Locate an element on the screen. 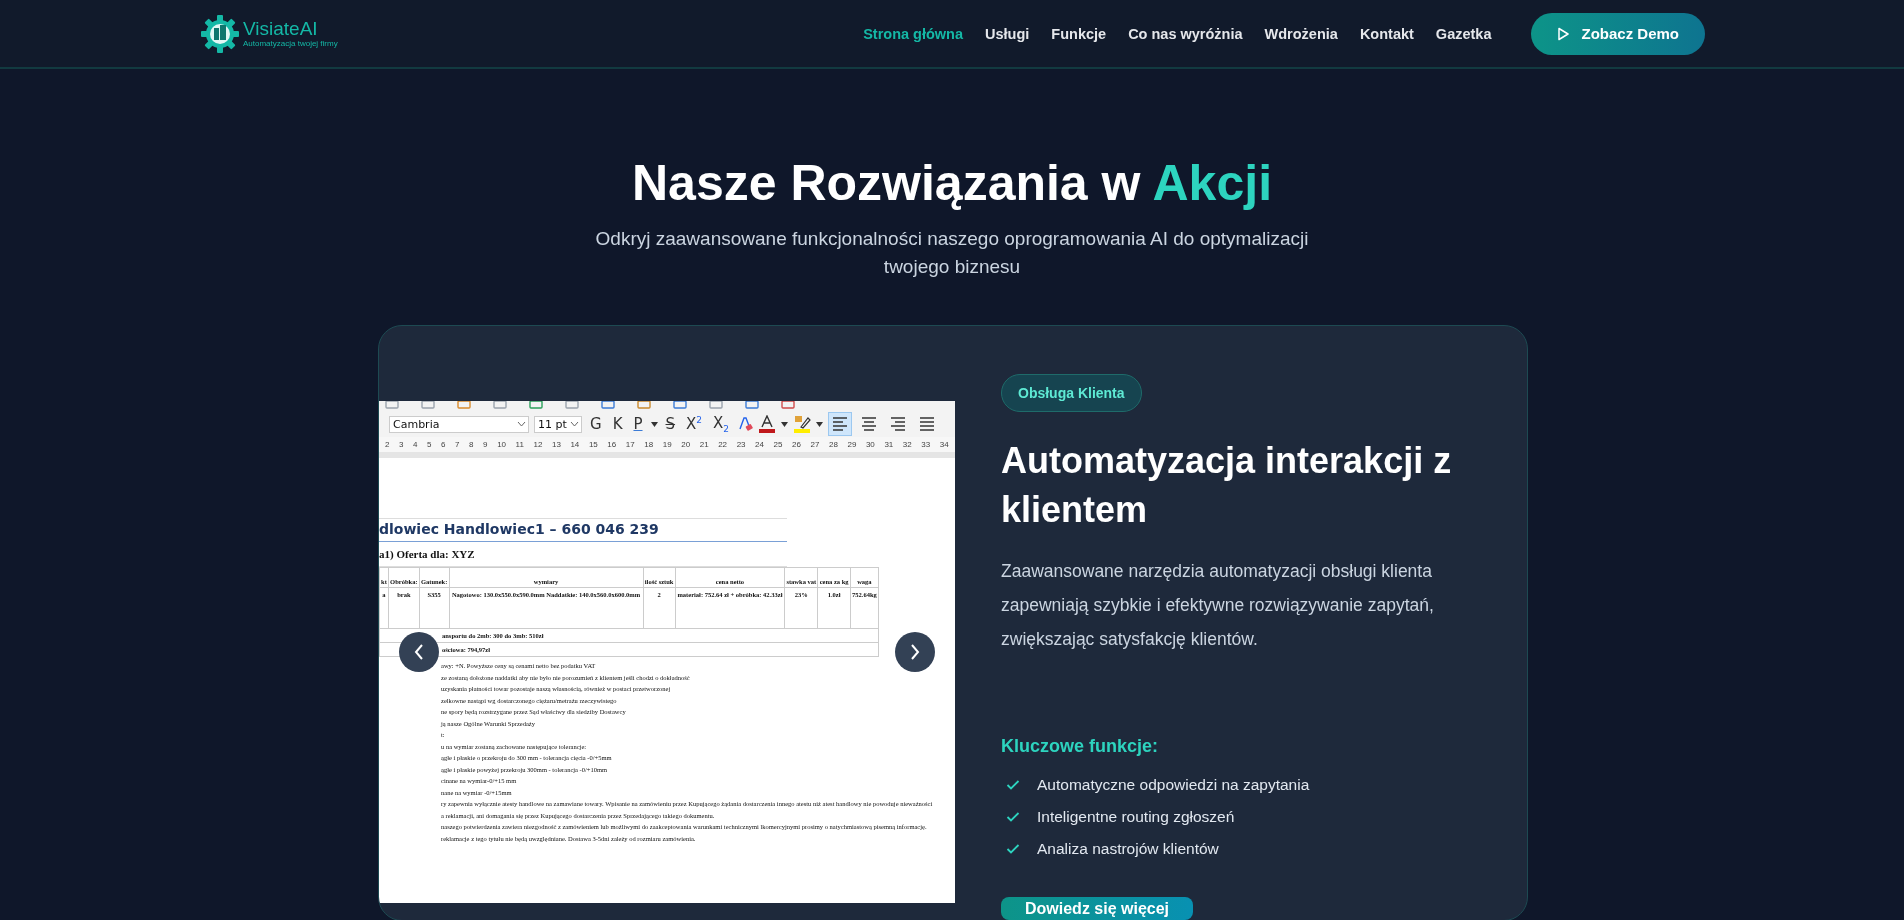  demo-button: Zobacz Demo is located at coordinates (1618, 33).